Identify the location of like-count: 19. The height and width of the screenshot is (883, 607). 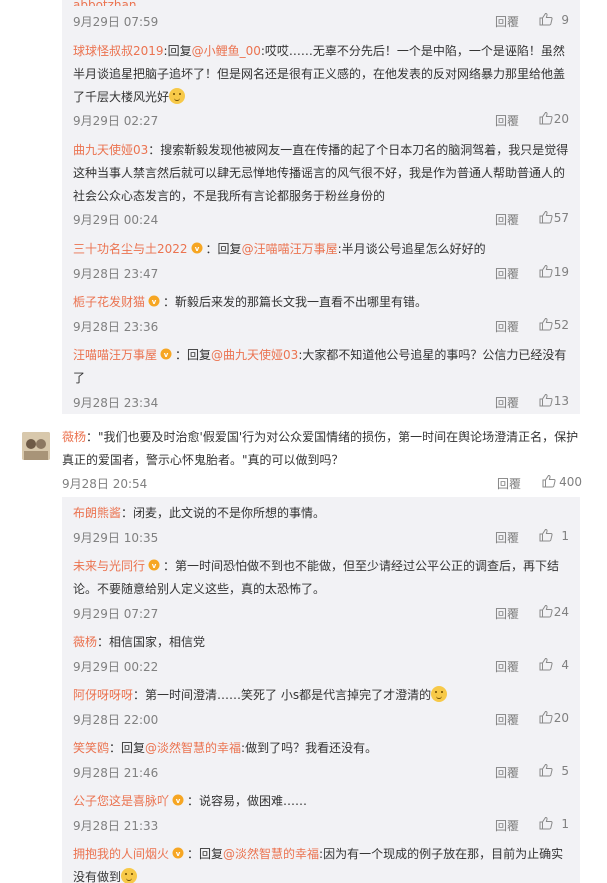
(561, 272).